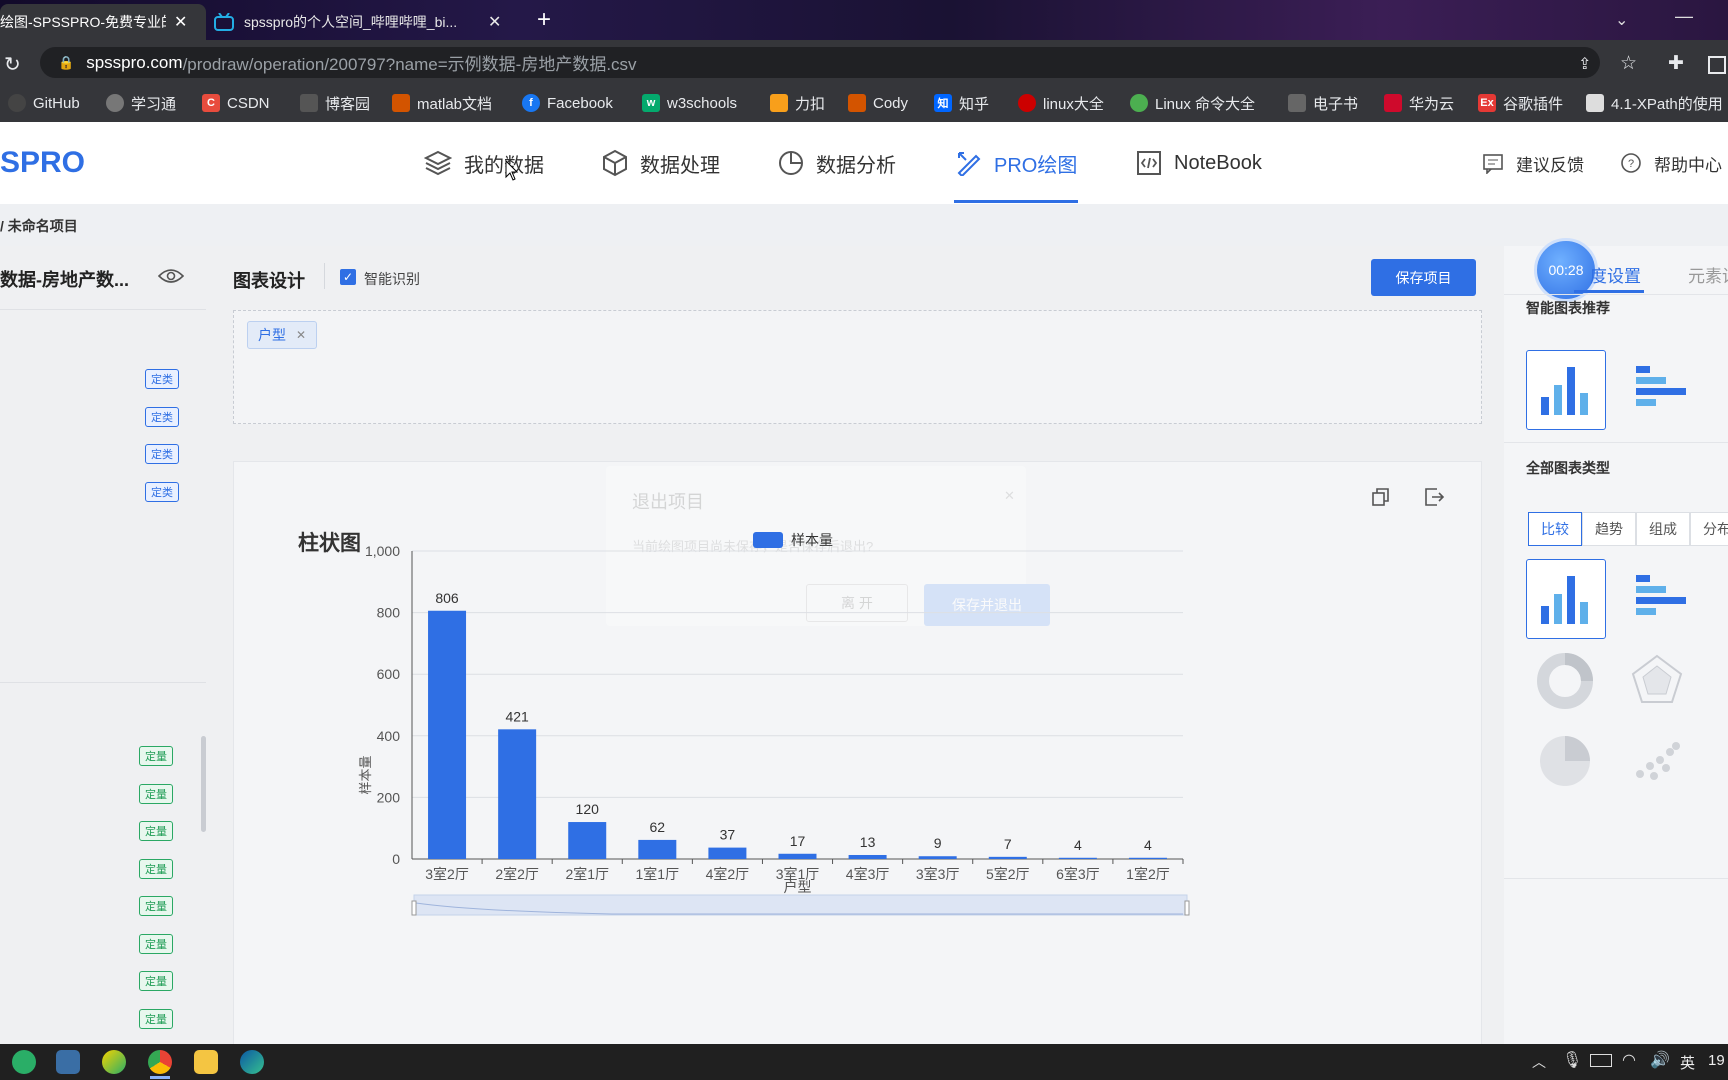 The image size is (1728, 1080). Describe the element at coordinates (382, 551) in the screenshot. I see `y-tick-label: 1,000` at that location.